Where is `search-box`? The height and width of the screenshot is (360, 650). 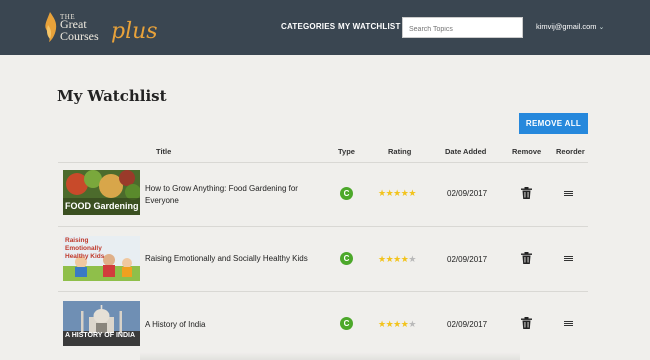
search-box is located at coordinates (462, 28).